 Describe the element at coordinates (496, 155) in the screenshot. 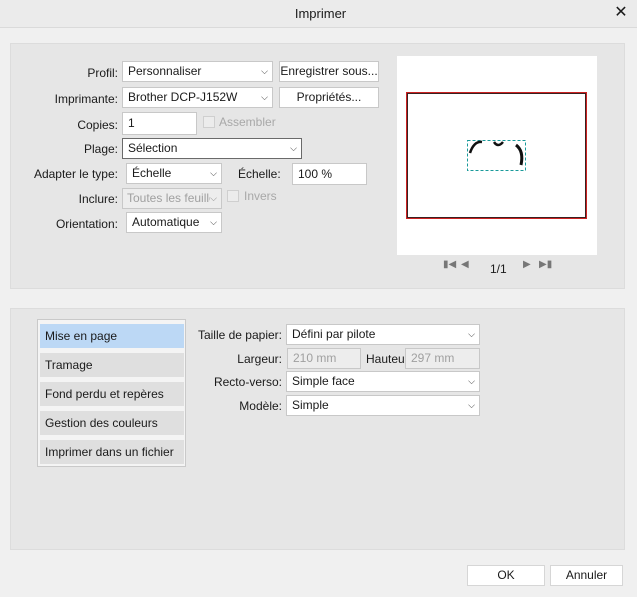

I see `preview-content` at that location.